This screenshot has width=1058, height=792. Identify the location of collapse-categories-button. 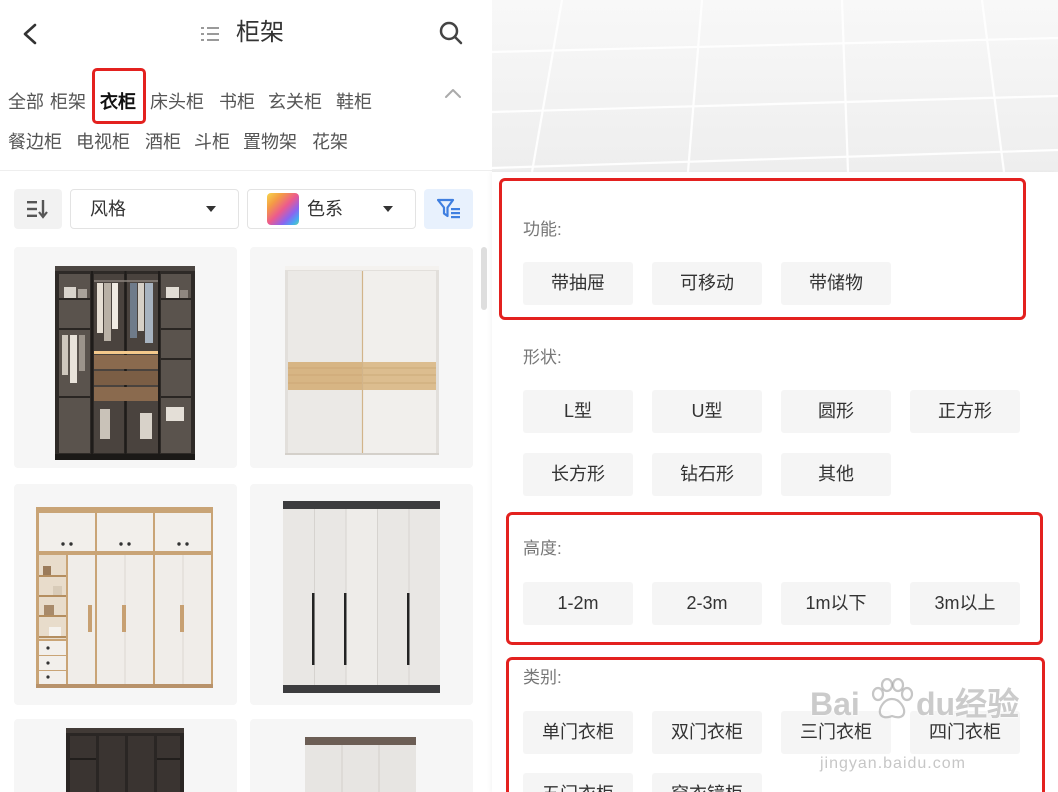
(453, 92).